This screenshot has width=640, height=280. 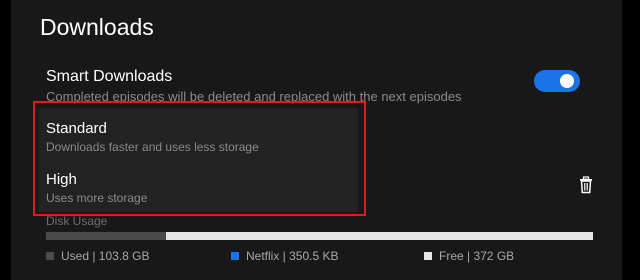 I want to click on legend-netflix-label: Netflix | 350.5 KB, so click(x=292, y=256).